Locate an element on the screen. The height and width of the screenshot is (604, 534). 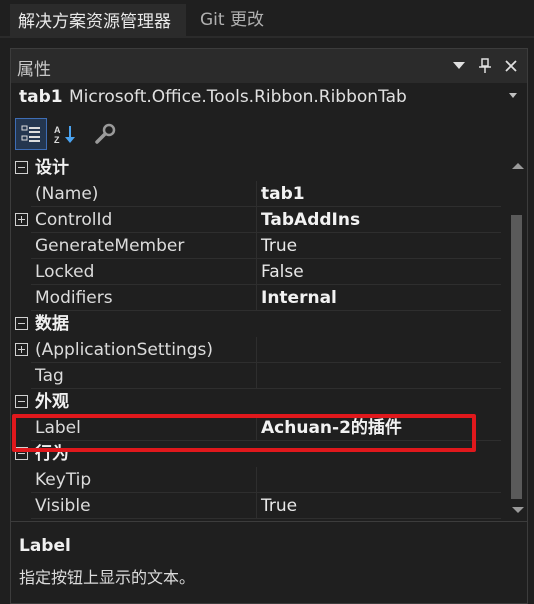
property-name: Modifiers is located at coordinates (144, 298).